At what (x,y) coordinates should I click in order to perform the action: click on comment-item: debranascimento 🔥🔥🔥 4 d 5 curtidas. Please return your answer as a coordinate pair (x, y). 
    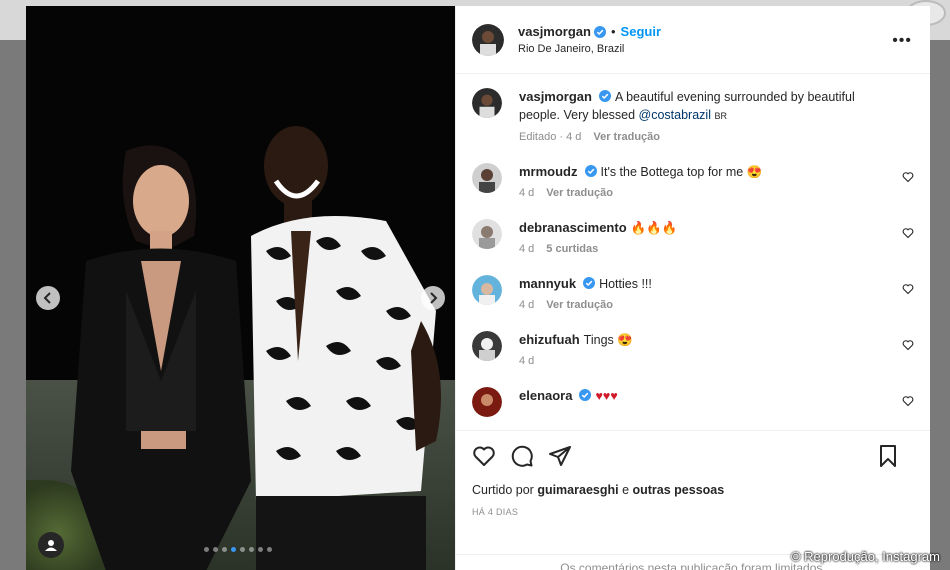
    Looking at the image, I should click on (693, 237).